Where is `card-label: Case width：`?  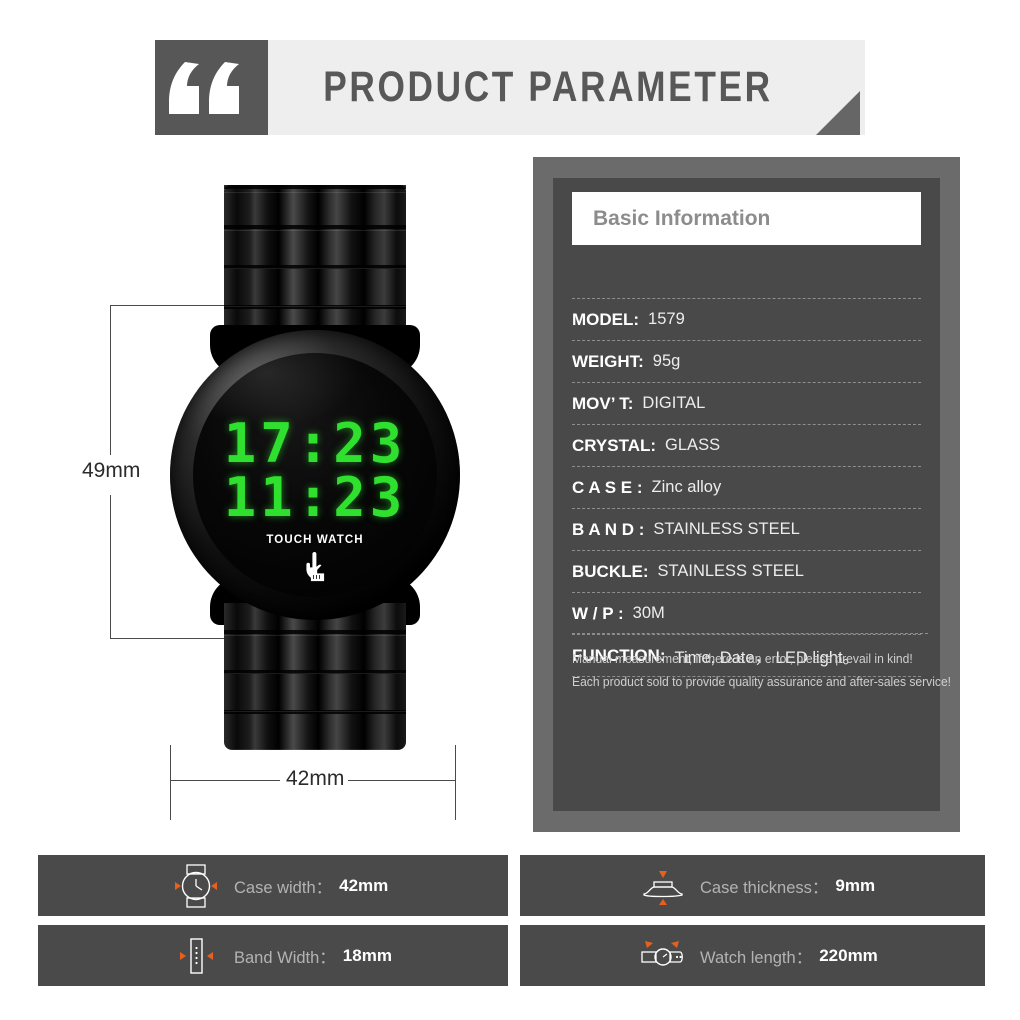
card-label: Case width： is located at coordinates (283, 887).